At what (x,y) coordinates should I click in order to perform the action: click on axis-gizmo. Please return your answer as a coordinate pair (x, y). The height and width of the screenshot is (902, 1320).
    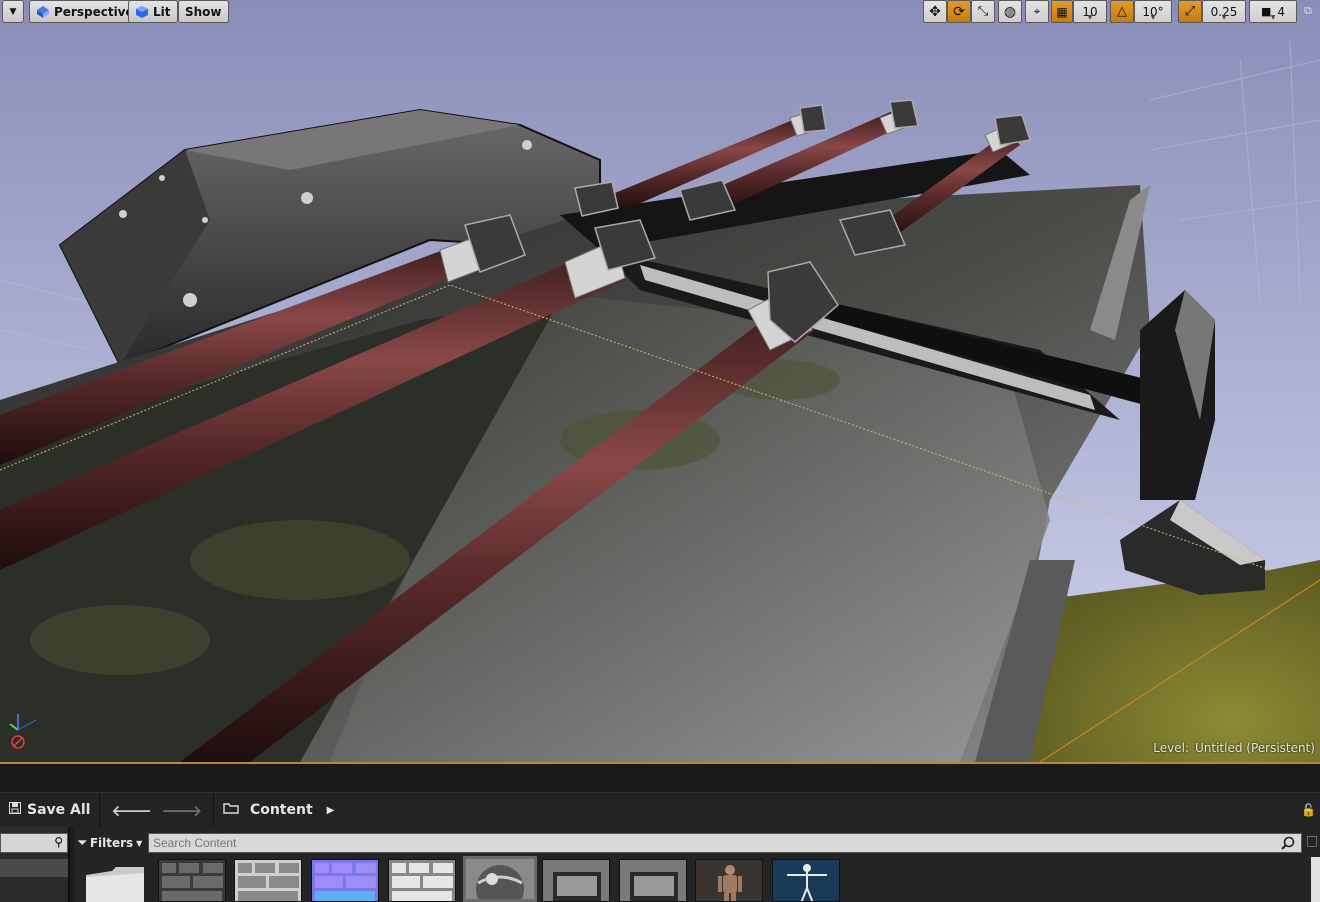
    Looking at the image, I should click on (23, 731).